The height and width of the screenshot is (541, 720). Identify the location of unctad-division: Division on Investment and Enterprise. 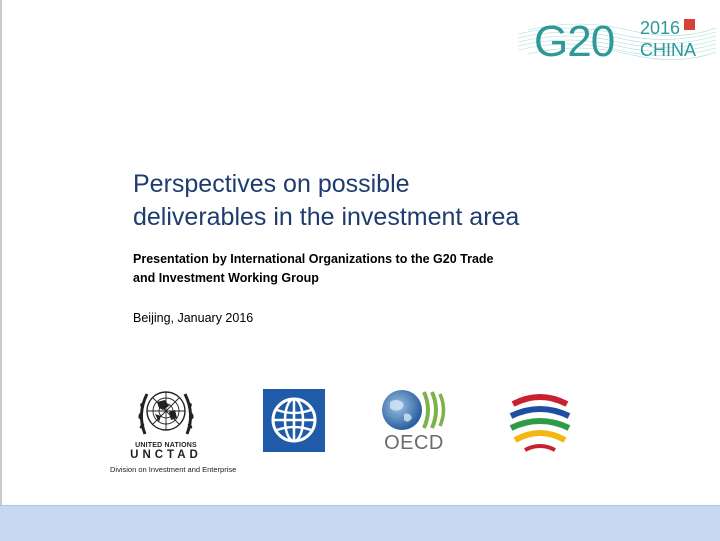
(173, 469).